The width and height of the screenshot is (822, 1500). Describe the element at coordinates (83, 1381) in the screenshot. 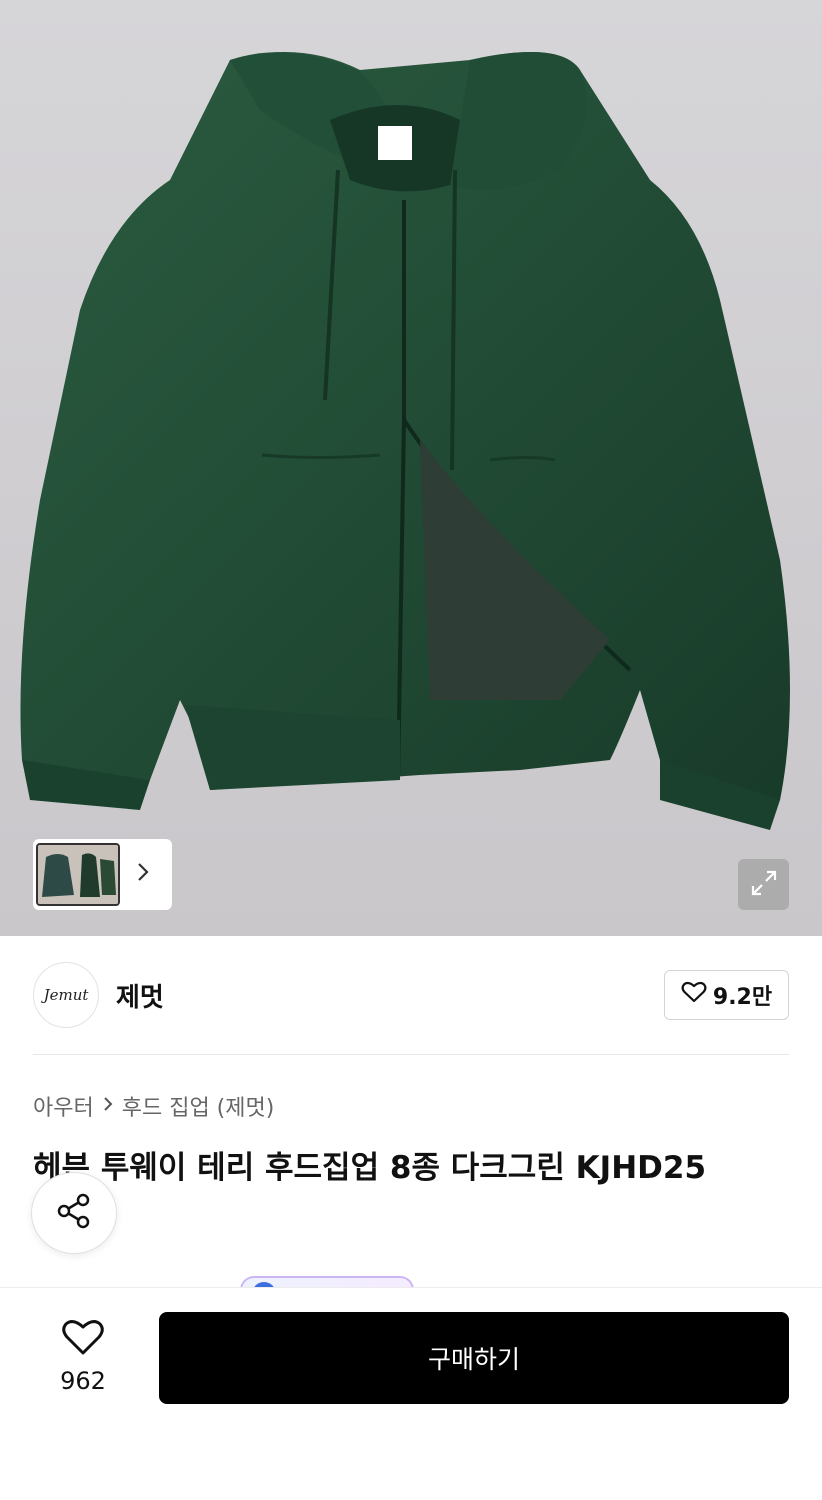

I see `wish-count: 962` at that location.